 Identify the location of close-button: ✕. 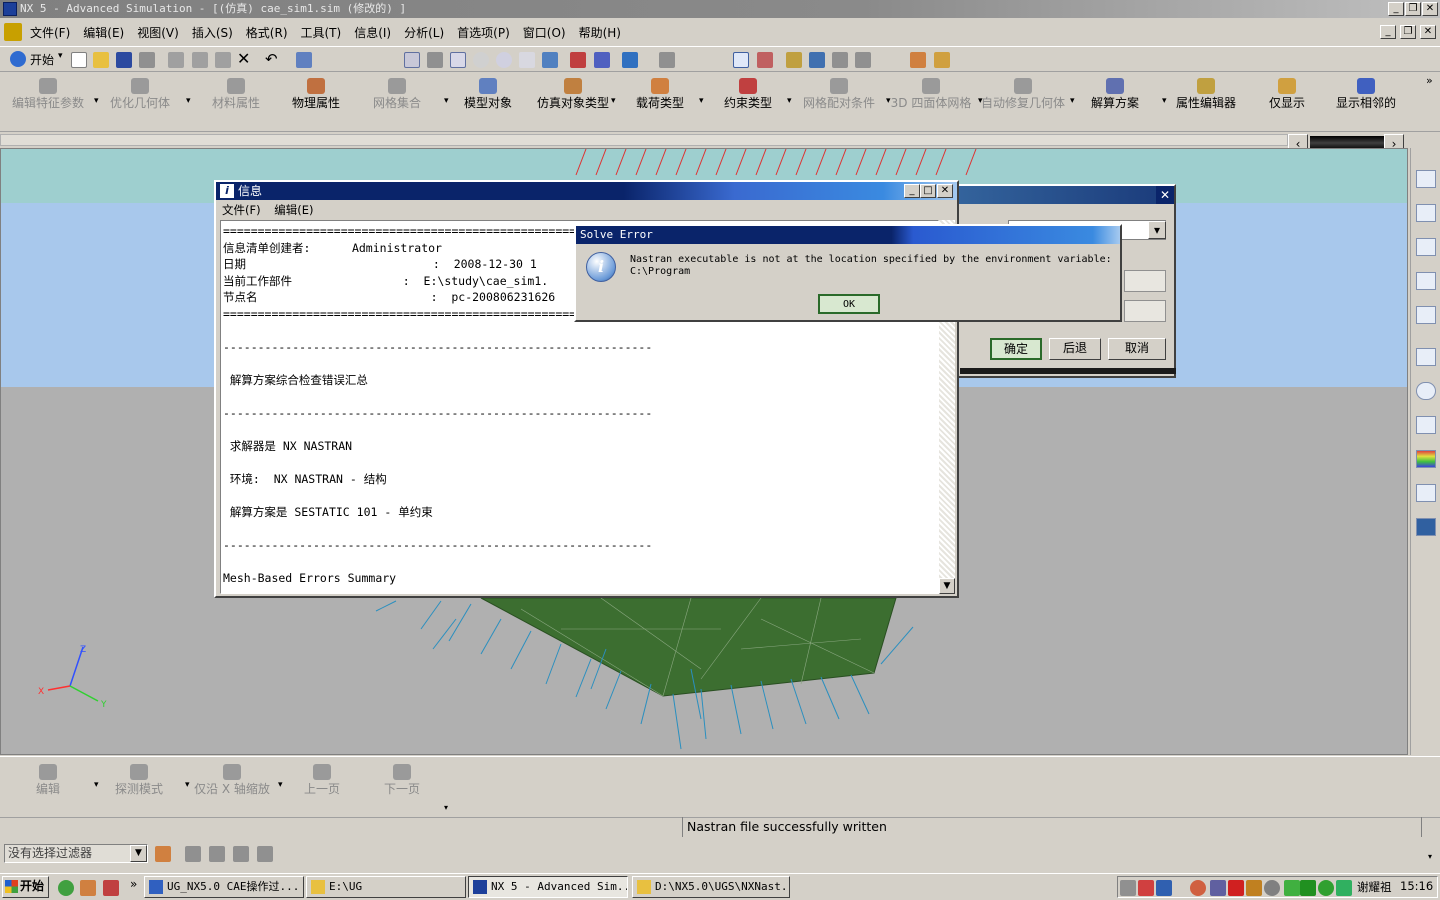
(1430, 9).